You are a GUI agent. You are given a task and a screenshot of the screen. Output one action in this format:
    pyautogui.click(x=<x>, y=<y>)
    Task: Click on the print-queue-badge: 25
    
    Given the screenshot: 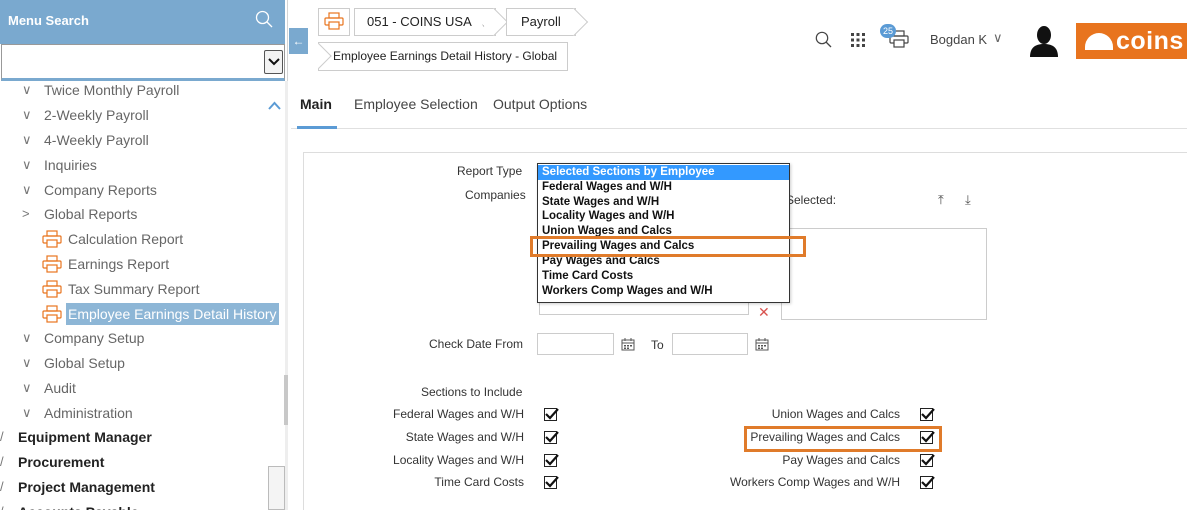 What is the action you would take?
    pyautogui.click(x=888, y=31)
    